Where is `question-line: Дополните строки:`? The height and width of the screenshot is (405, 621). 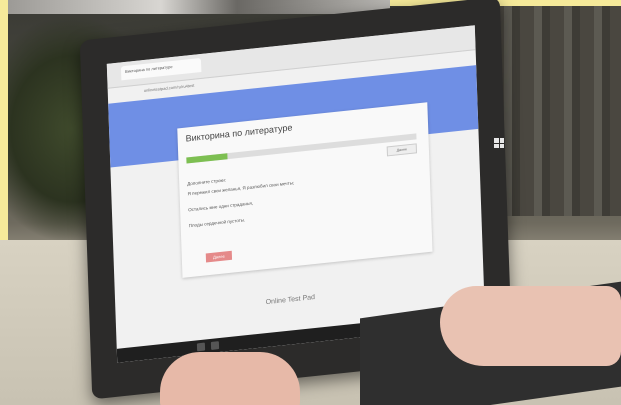
question-line: Дополните строки: is located at coordinates (207, 182).